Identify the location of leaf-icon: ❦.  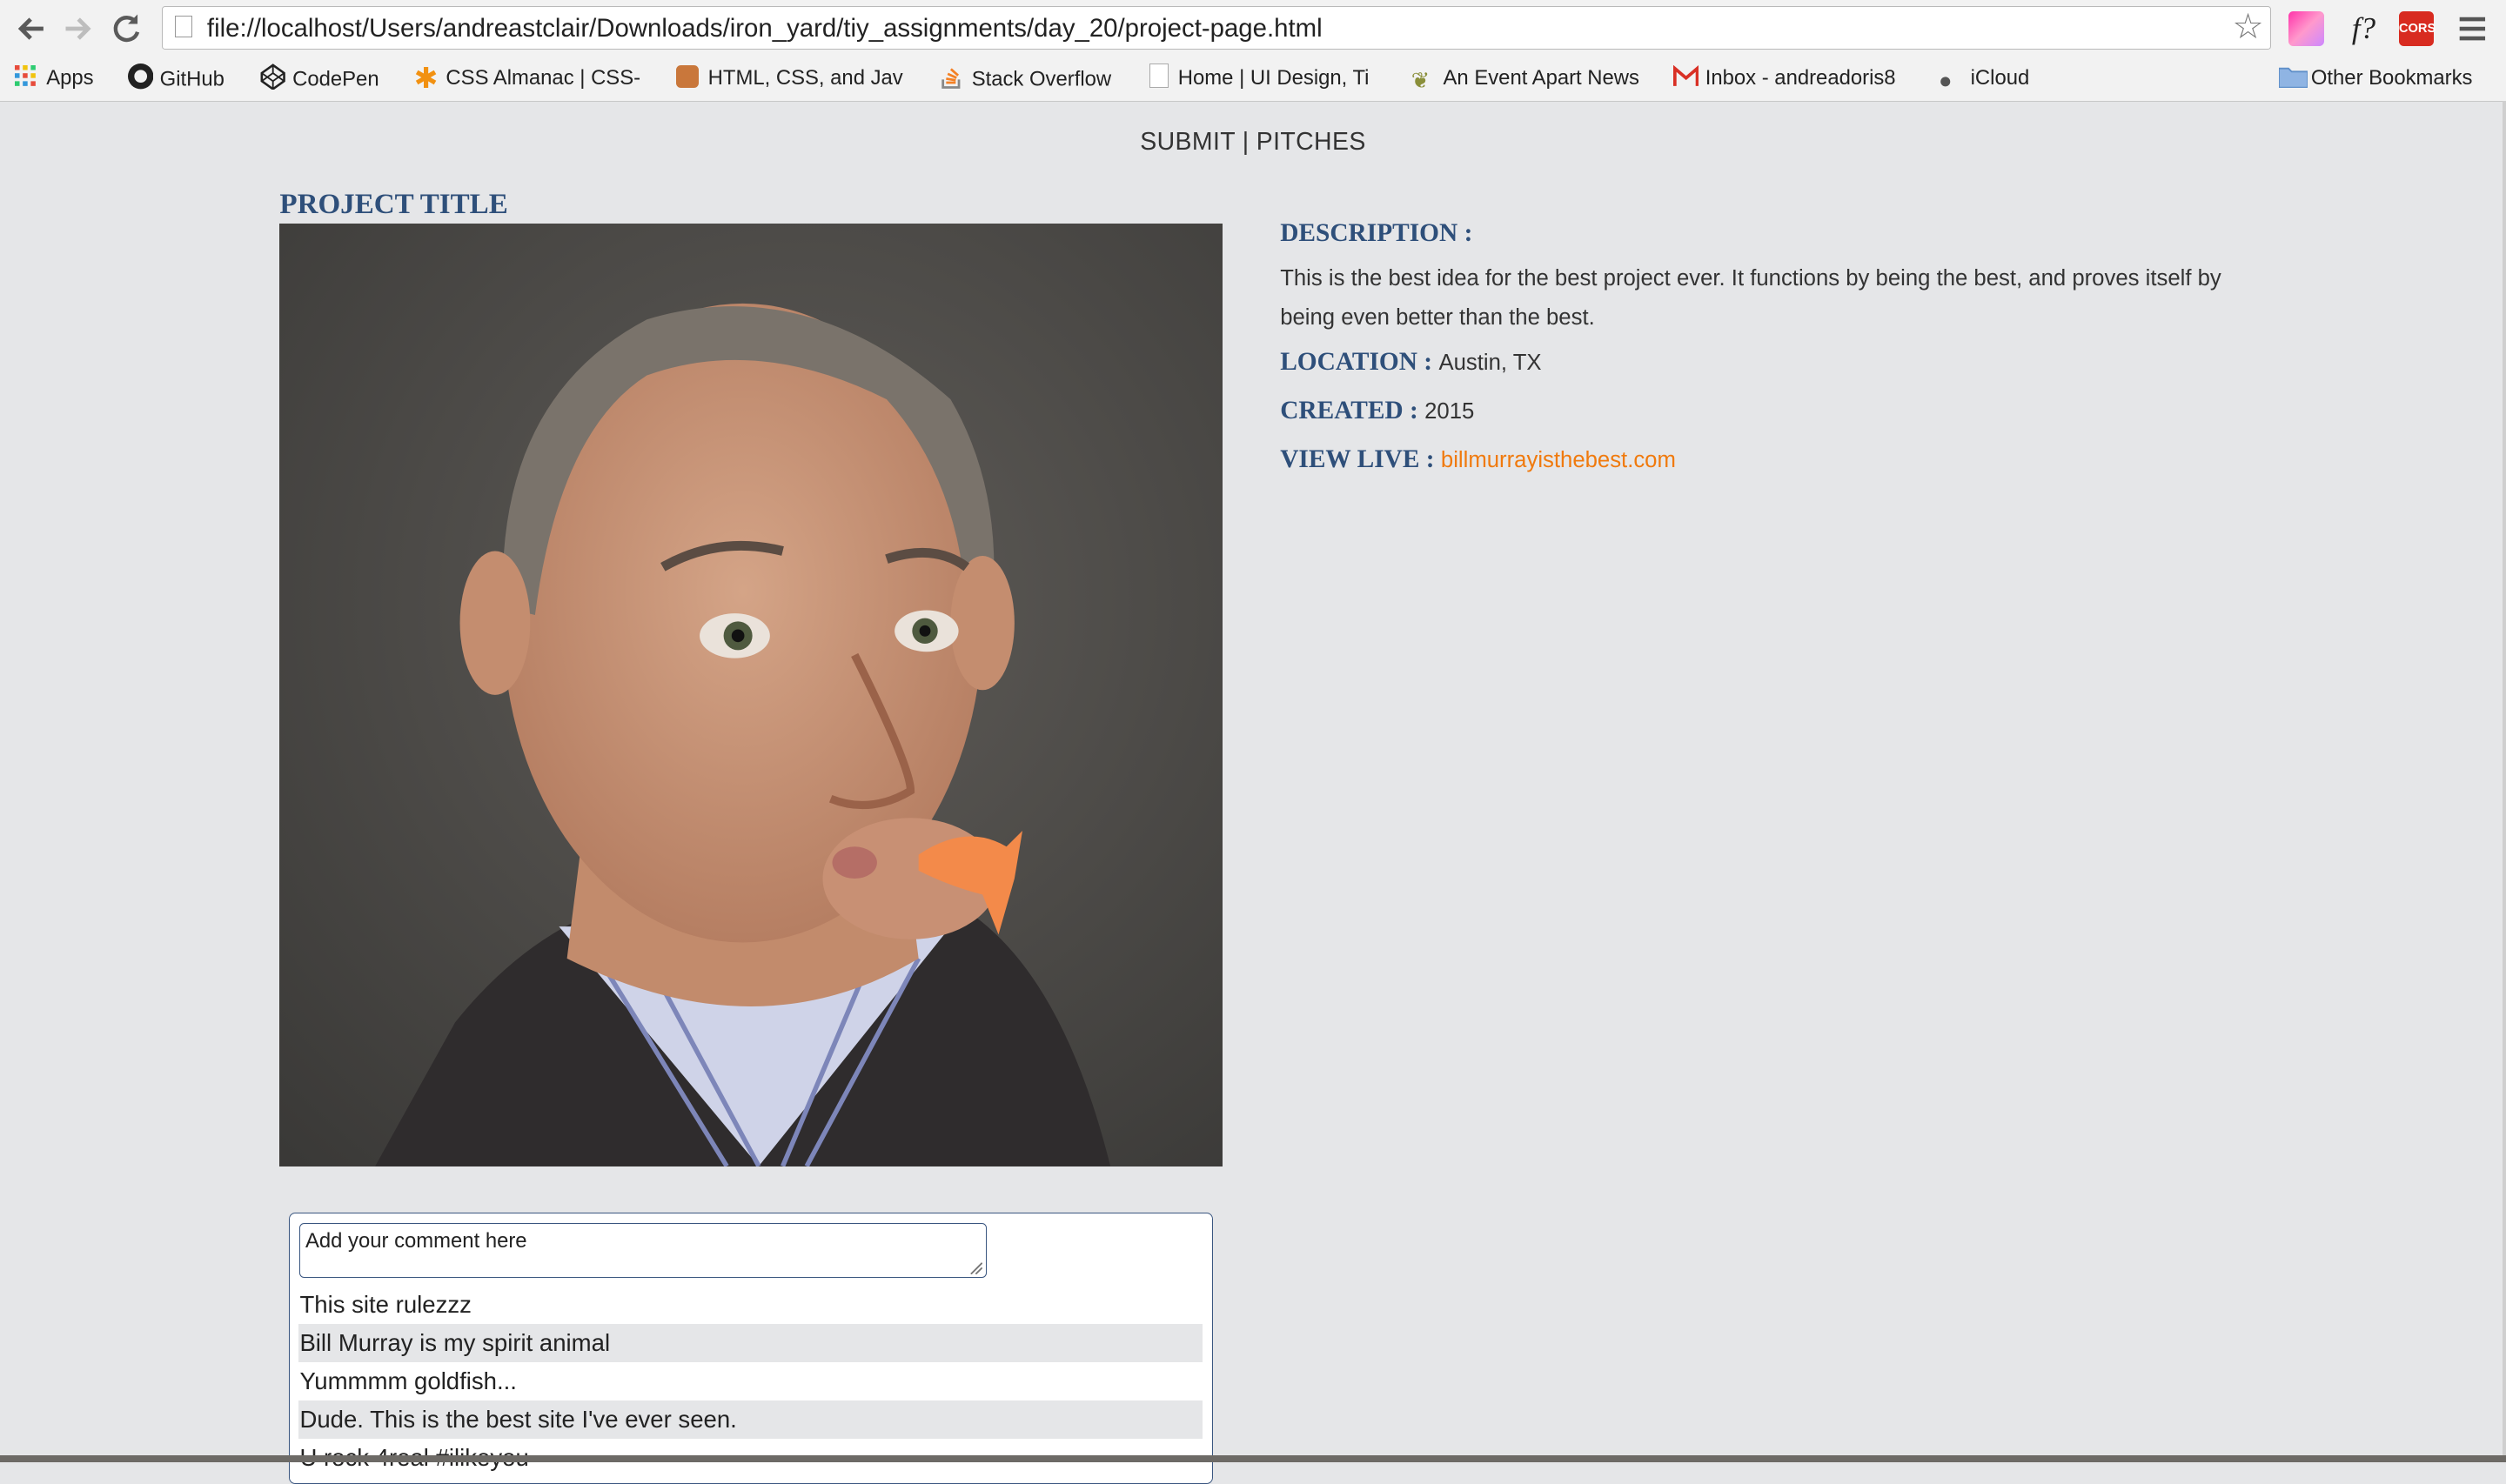
(1420, 81).